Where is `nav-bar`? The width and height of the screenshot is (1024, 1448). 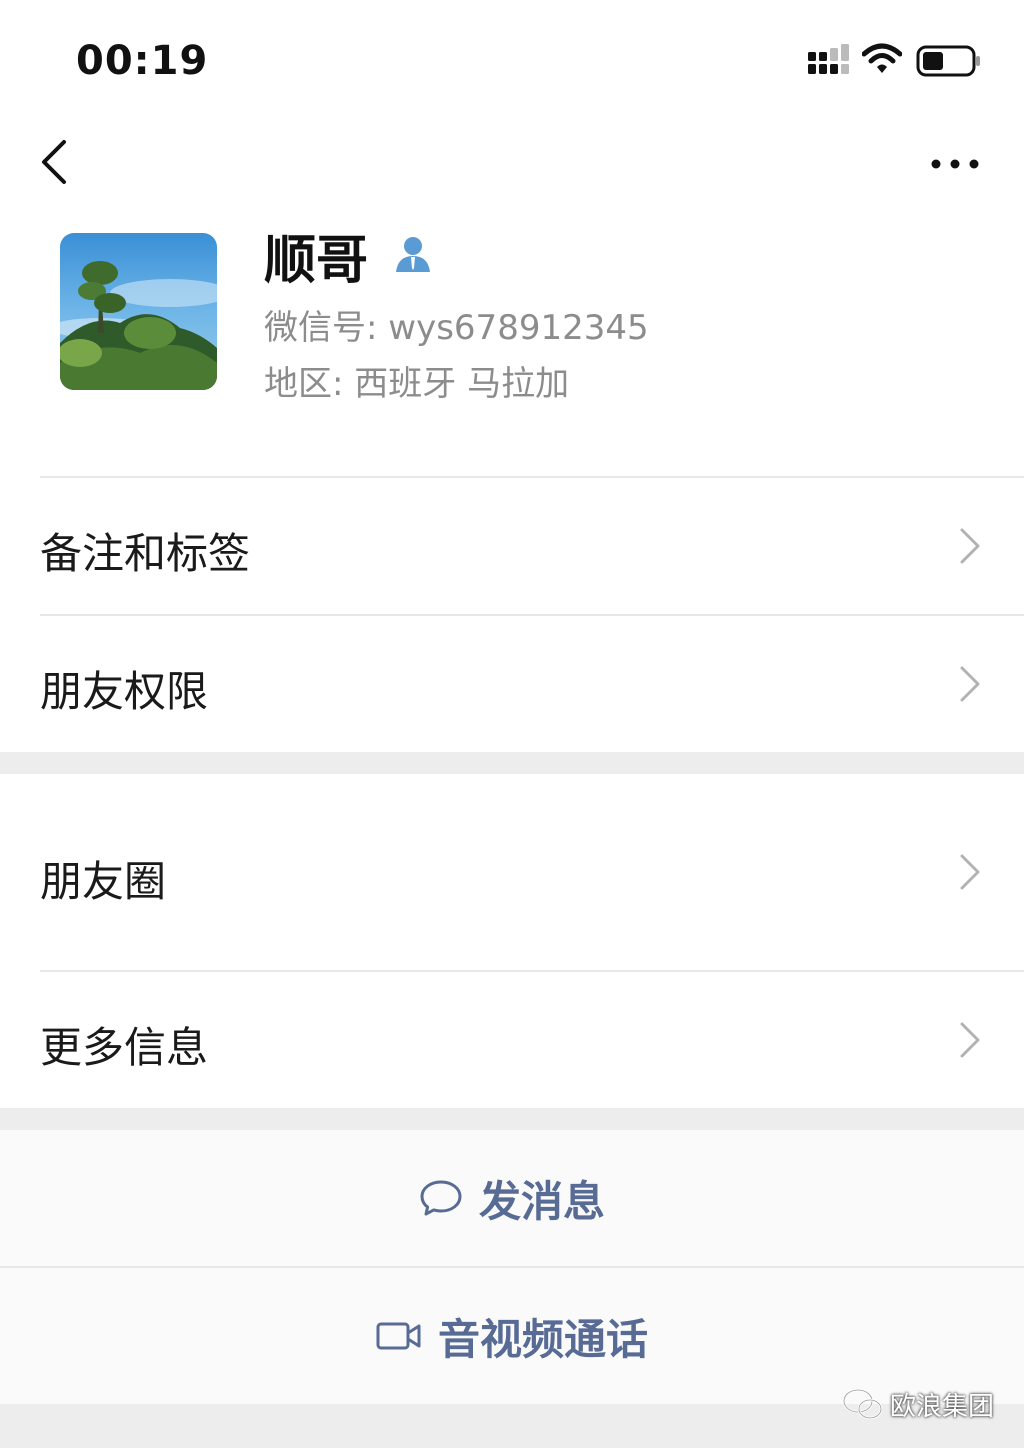
nav-bar is located at coordinates (512, 165).